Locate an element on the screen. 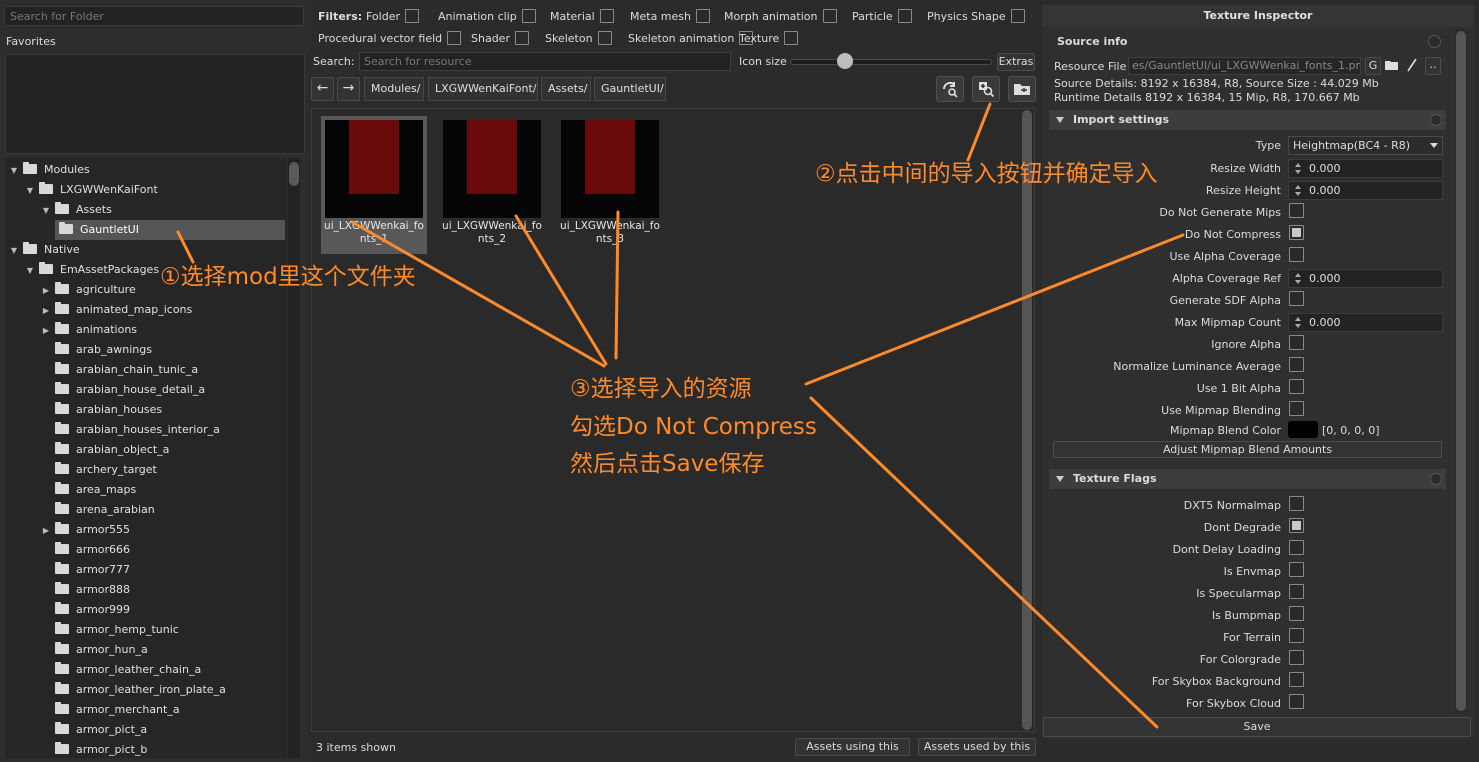 The image size is (1479, 762). for-skybox-background-checkbox is located at coordinates (1296, 679).